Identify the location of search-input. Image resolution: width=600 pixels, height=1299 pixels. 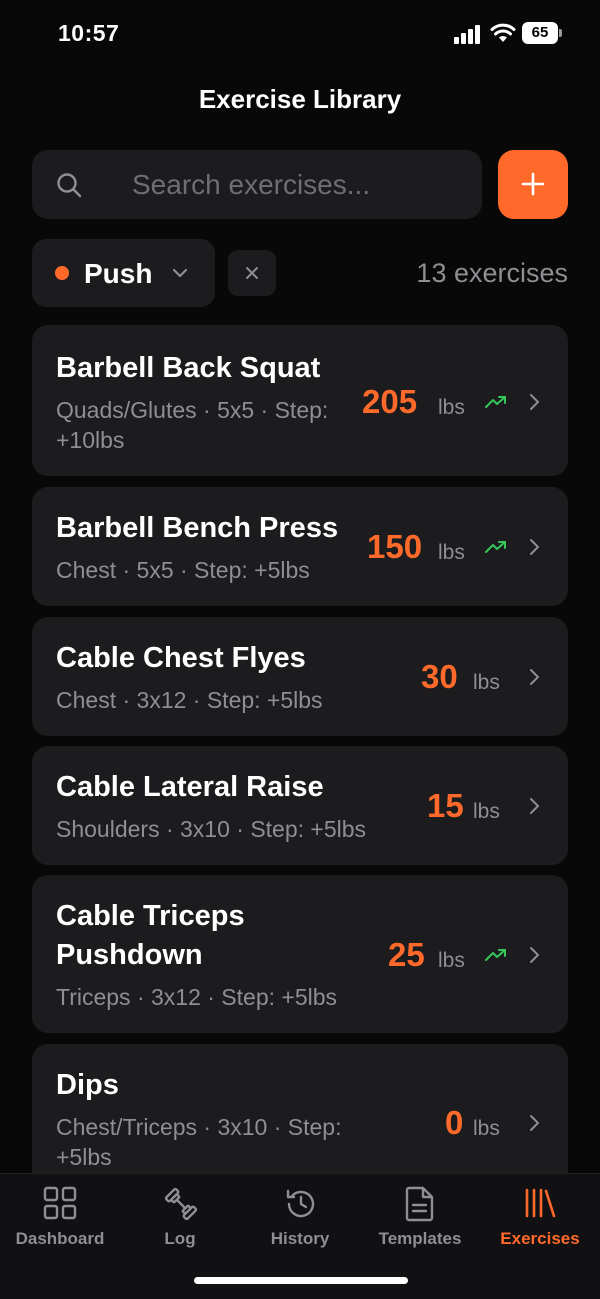
(302, 184).